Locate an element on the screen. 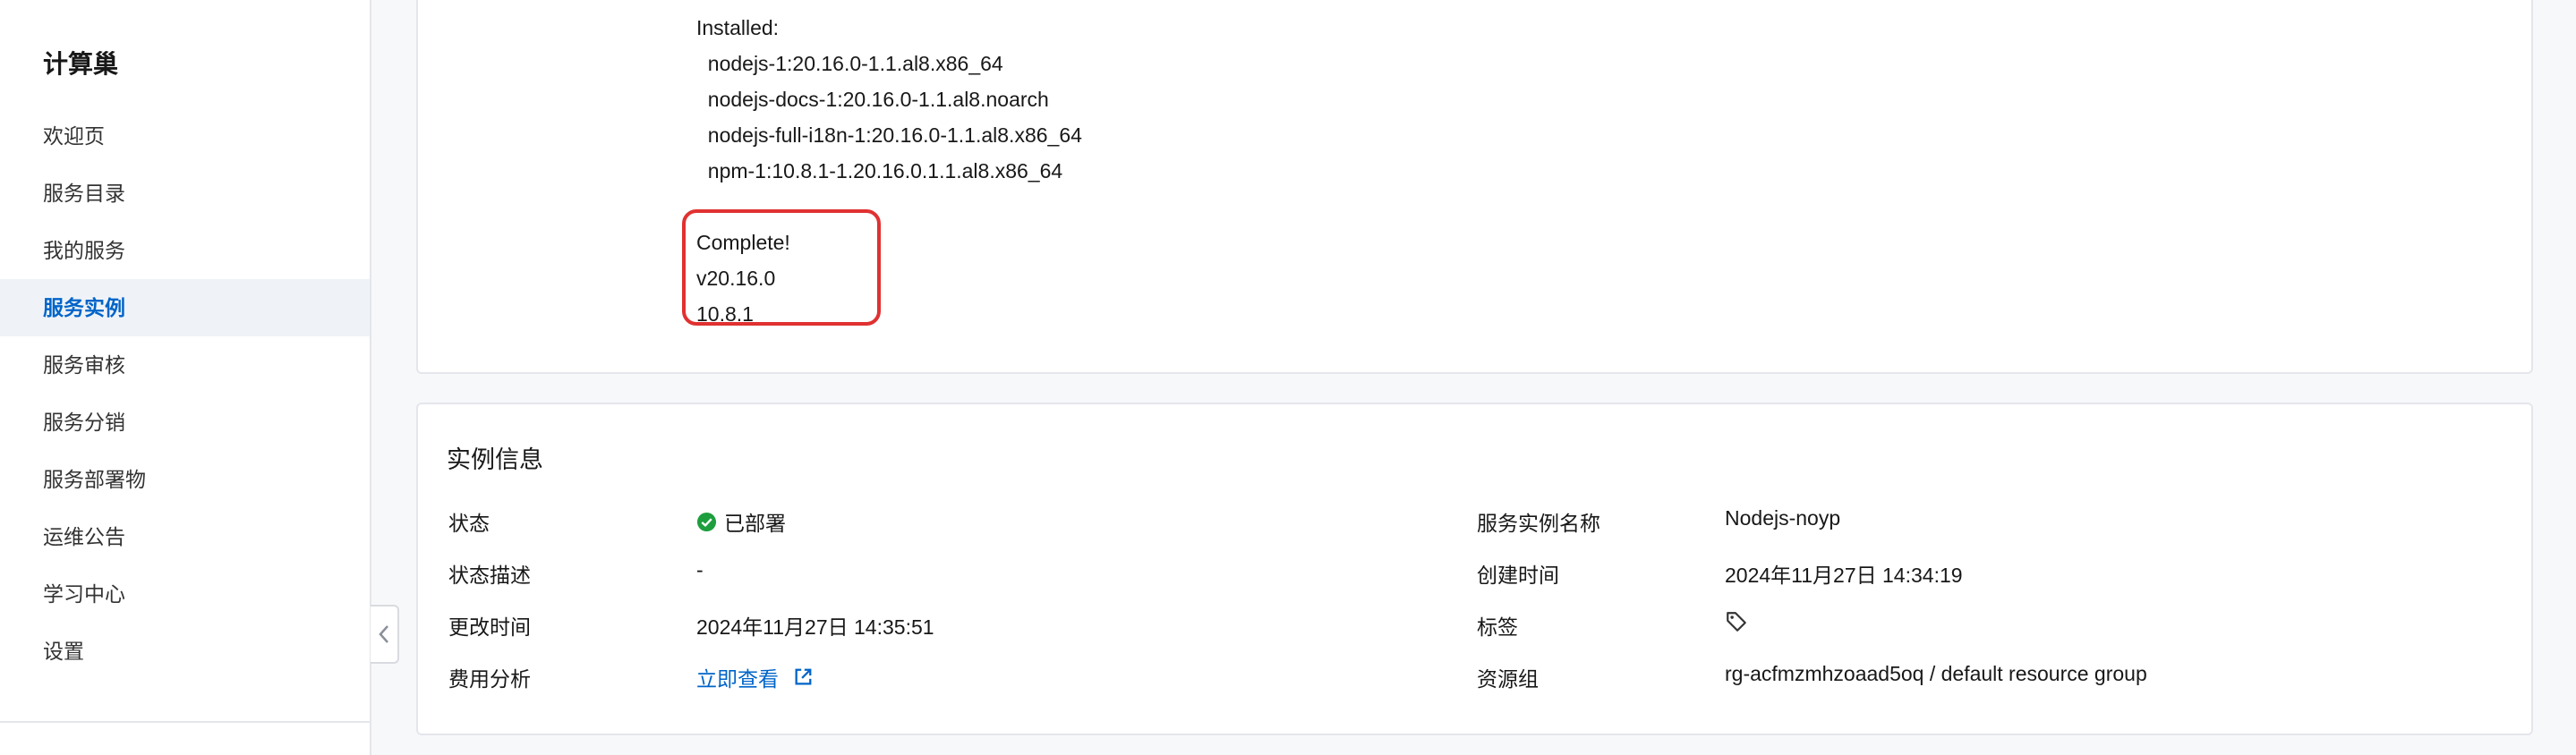 Image resolution: width=2576 pixels, height=755 pixels. sidebar-item-welcome: 欢迎页 is located at coordinates (185, 136).